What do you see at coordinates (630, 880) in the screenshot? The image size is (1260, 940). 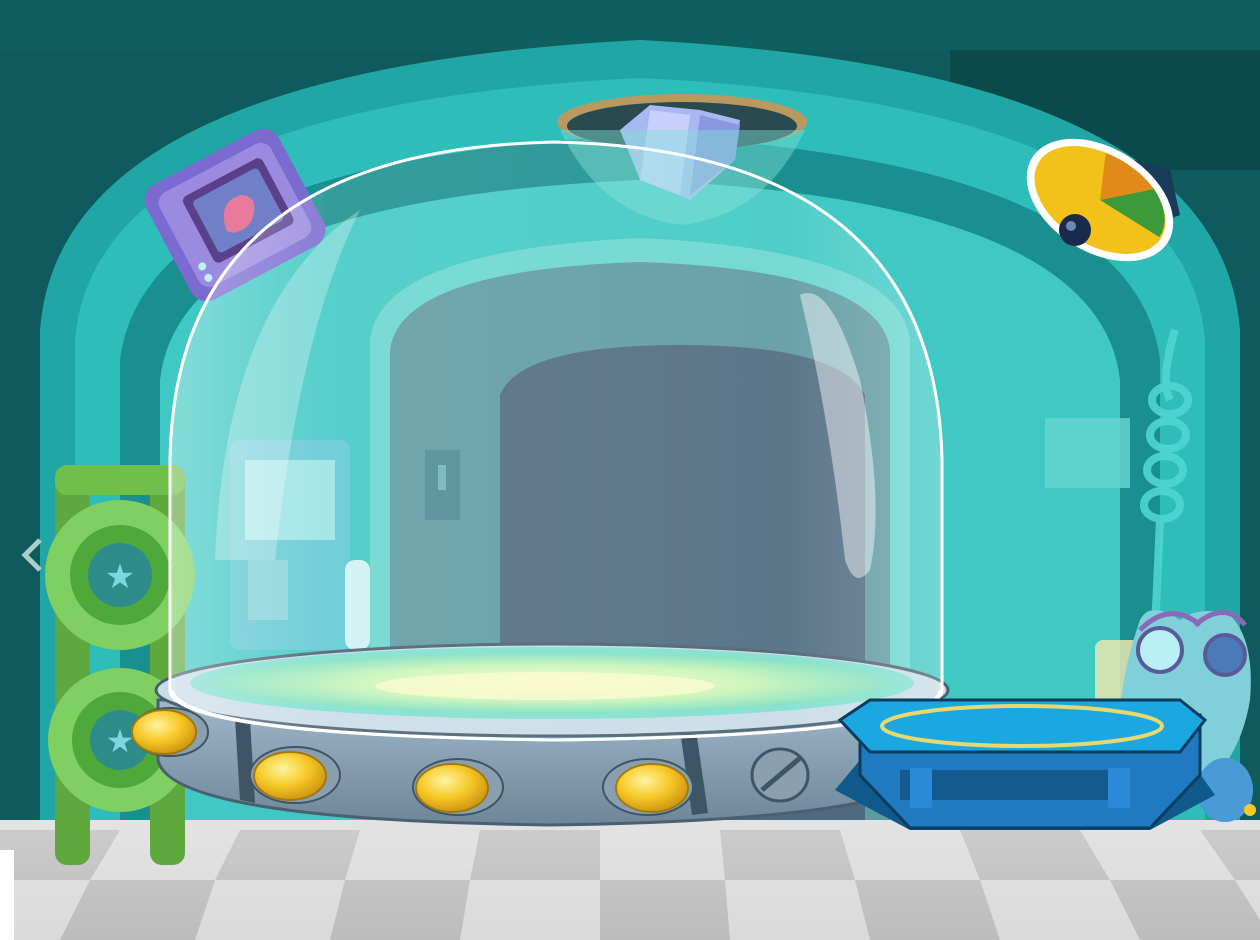 I see `checker-floor` at bounding box center [630, 880].